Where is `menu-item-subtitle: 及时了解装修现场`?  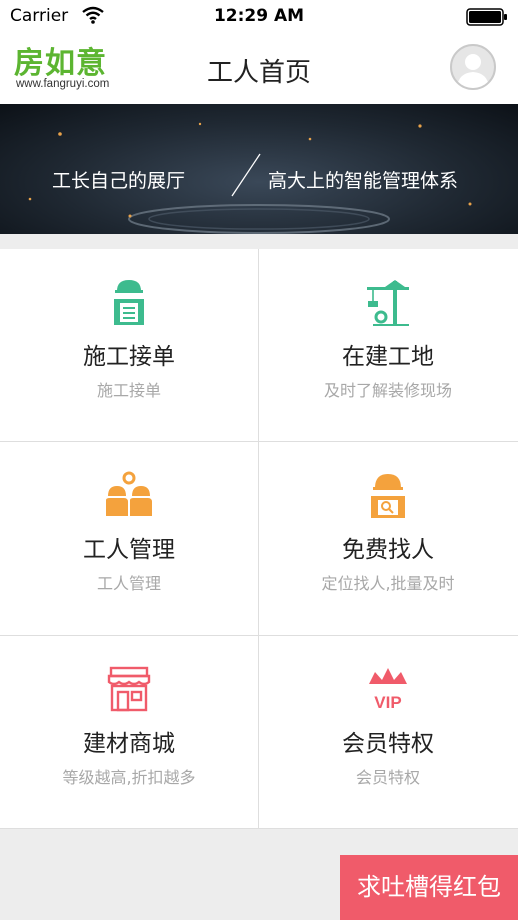
menu-item-subtitle: 及时了解装修现场 is located at coordinates (387, 390).